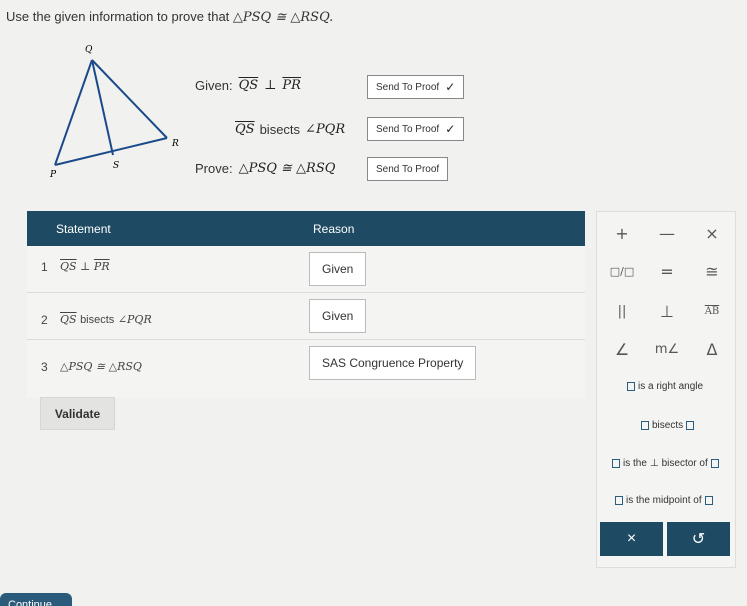  I want to click on perpendicular-icon: ⊥, so click(654, 463).